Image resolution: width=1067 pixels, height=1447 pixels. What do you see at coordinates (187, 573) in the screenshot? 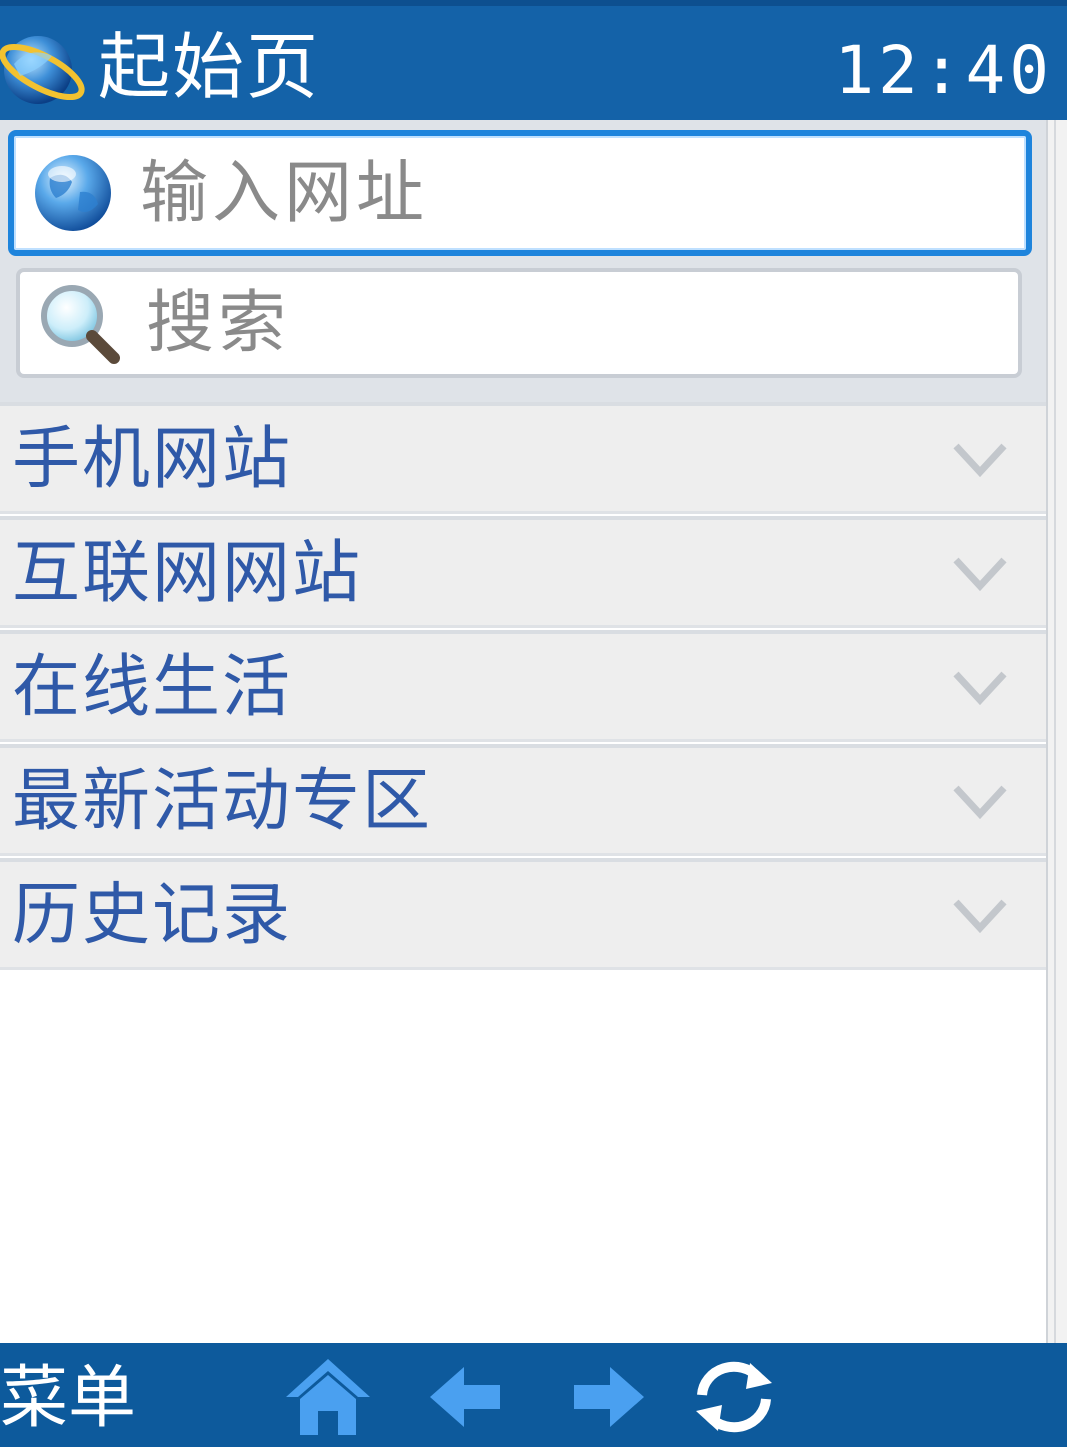
I see `section-label: 互联网网站` at bounding box center [187, 573].